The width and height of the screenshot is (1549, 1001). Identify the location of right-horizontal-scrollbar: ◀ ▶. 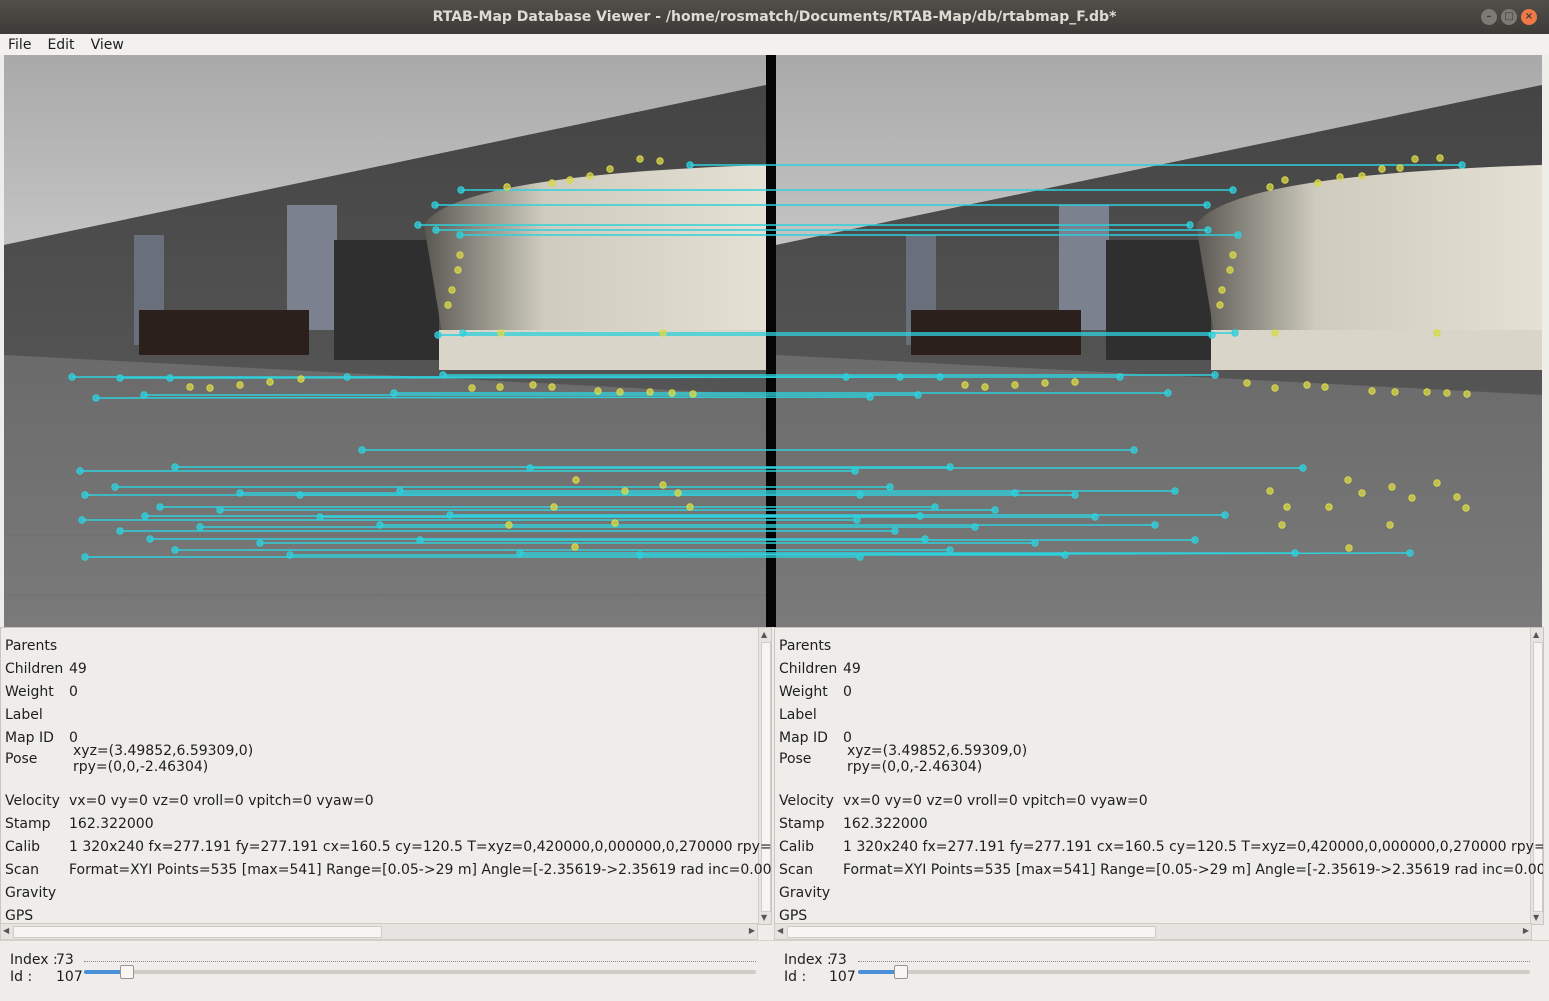
(1153, 931).